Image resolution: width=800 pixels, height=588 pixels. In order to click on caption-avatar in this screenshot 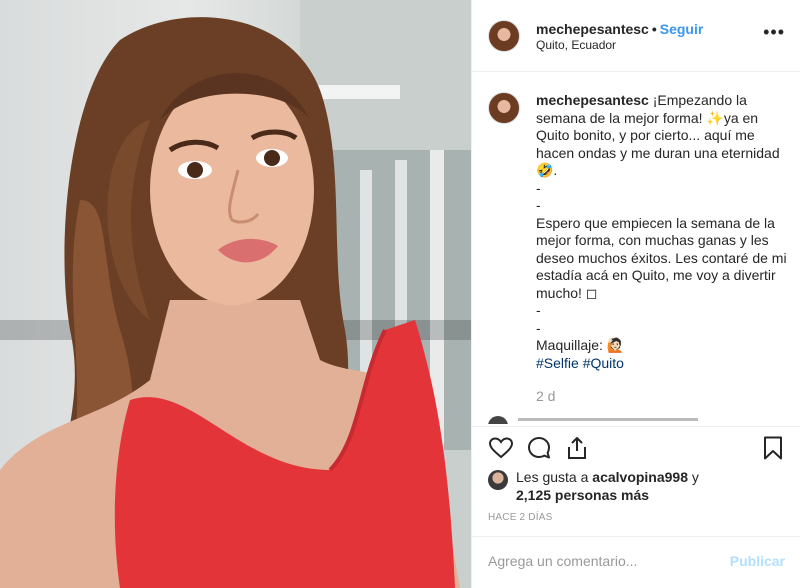, I will do `click(504, 108)`.